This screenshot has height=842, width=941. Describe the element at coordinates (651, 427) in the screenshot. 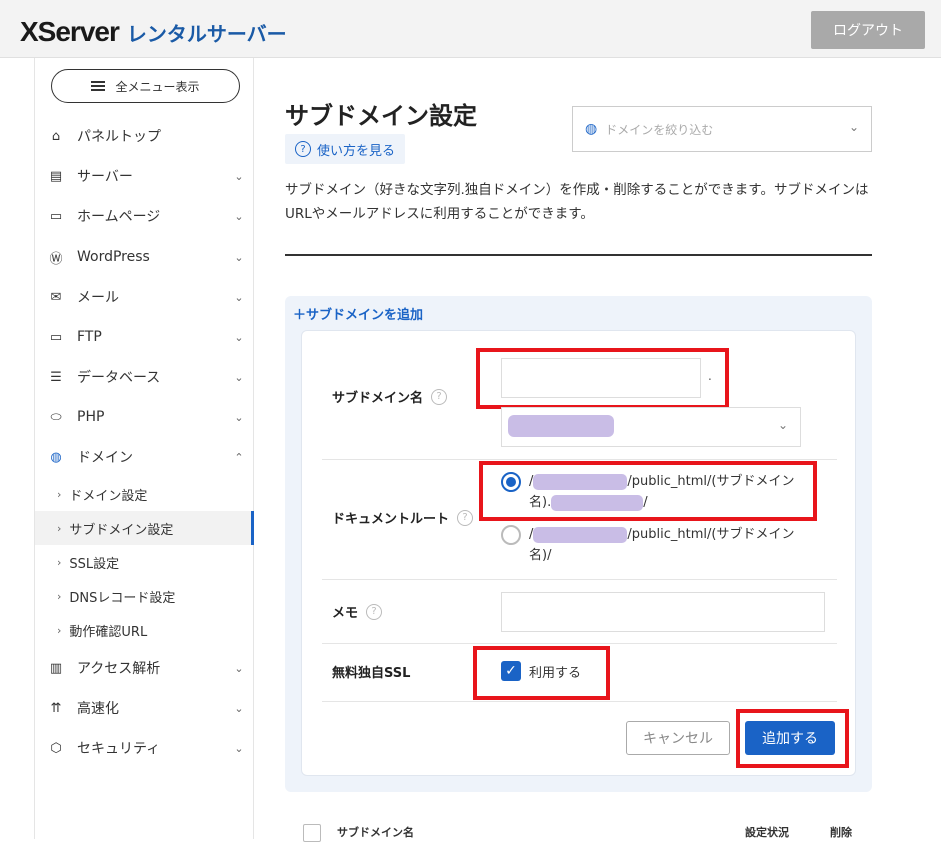

I see `domain-select: ⌄` at that location.